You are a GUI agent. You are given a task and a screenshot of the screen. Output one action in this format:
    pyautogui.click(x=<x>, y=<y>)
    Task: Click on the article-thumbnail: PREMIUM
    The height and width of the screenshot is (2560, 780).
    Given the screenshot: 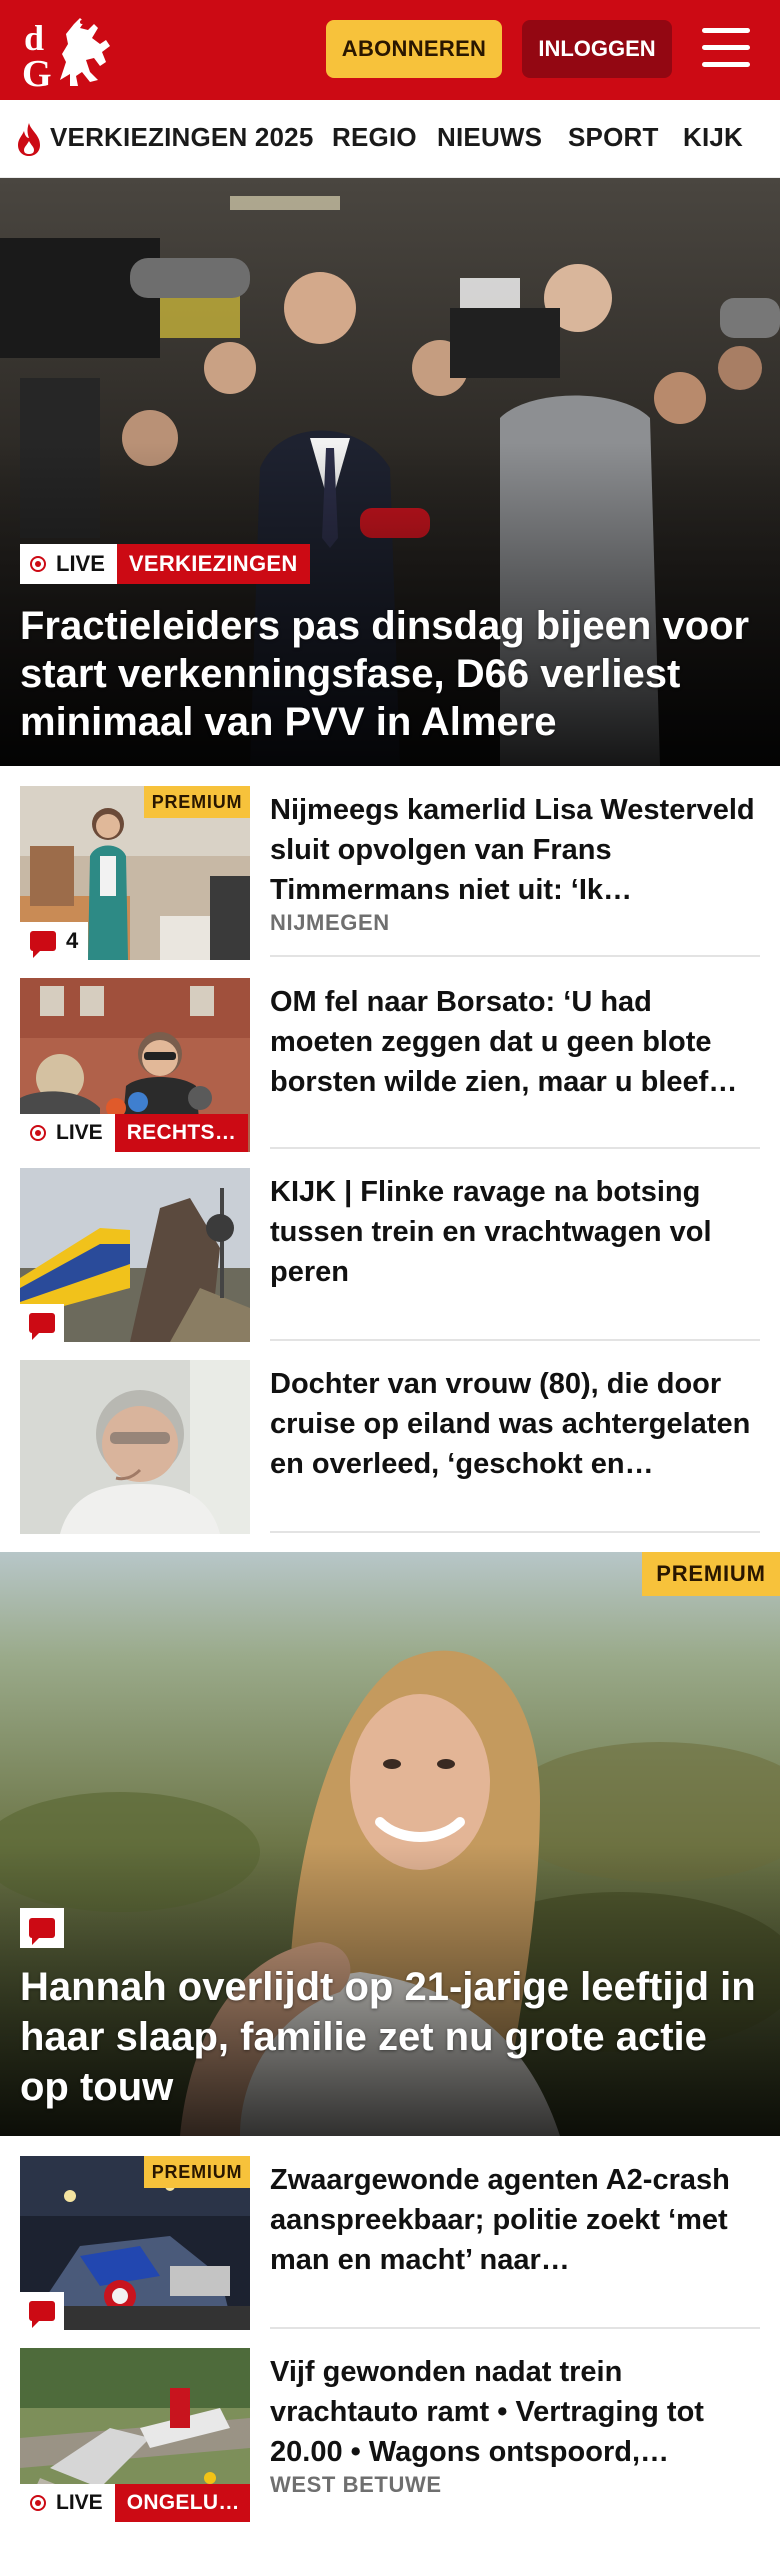 What is the action you would take?
    pyautogui.click(x=135, y=2243)
    